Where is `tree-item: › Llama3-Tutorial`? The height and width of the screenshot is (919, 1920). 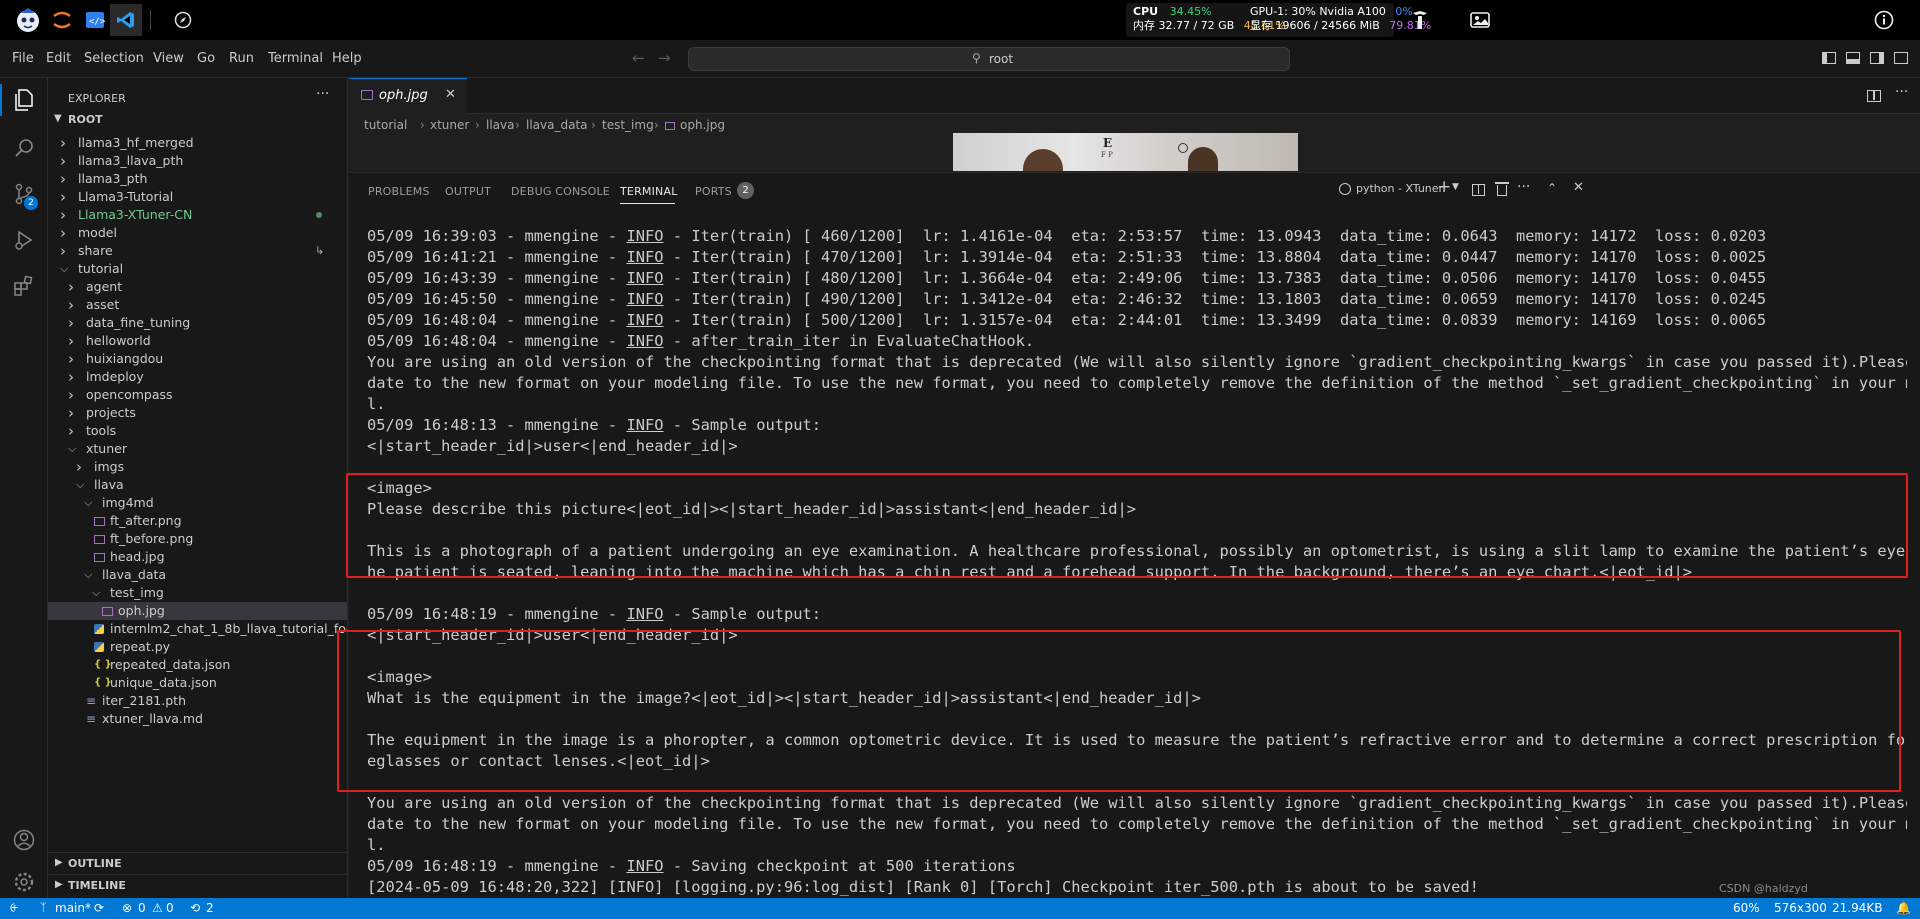
tree-item: › Llama3-Tutorial is located at coordinates (197, 197).